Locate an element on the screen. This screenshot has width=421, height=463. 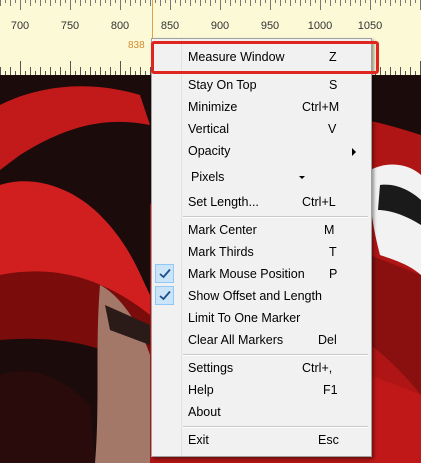
menu-item-exit: Exit Esc is located at coordinates (261, 440).